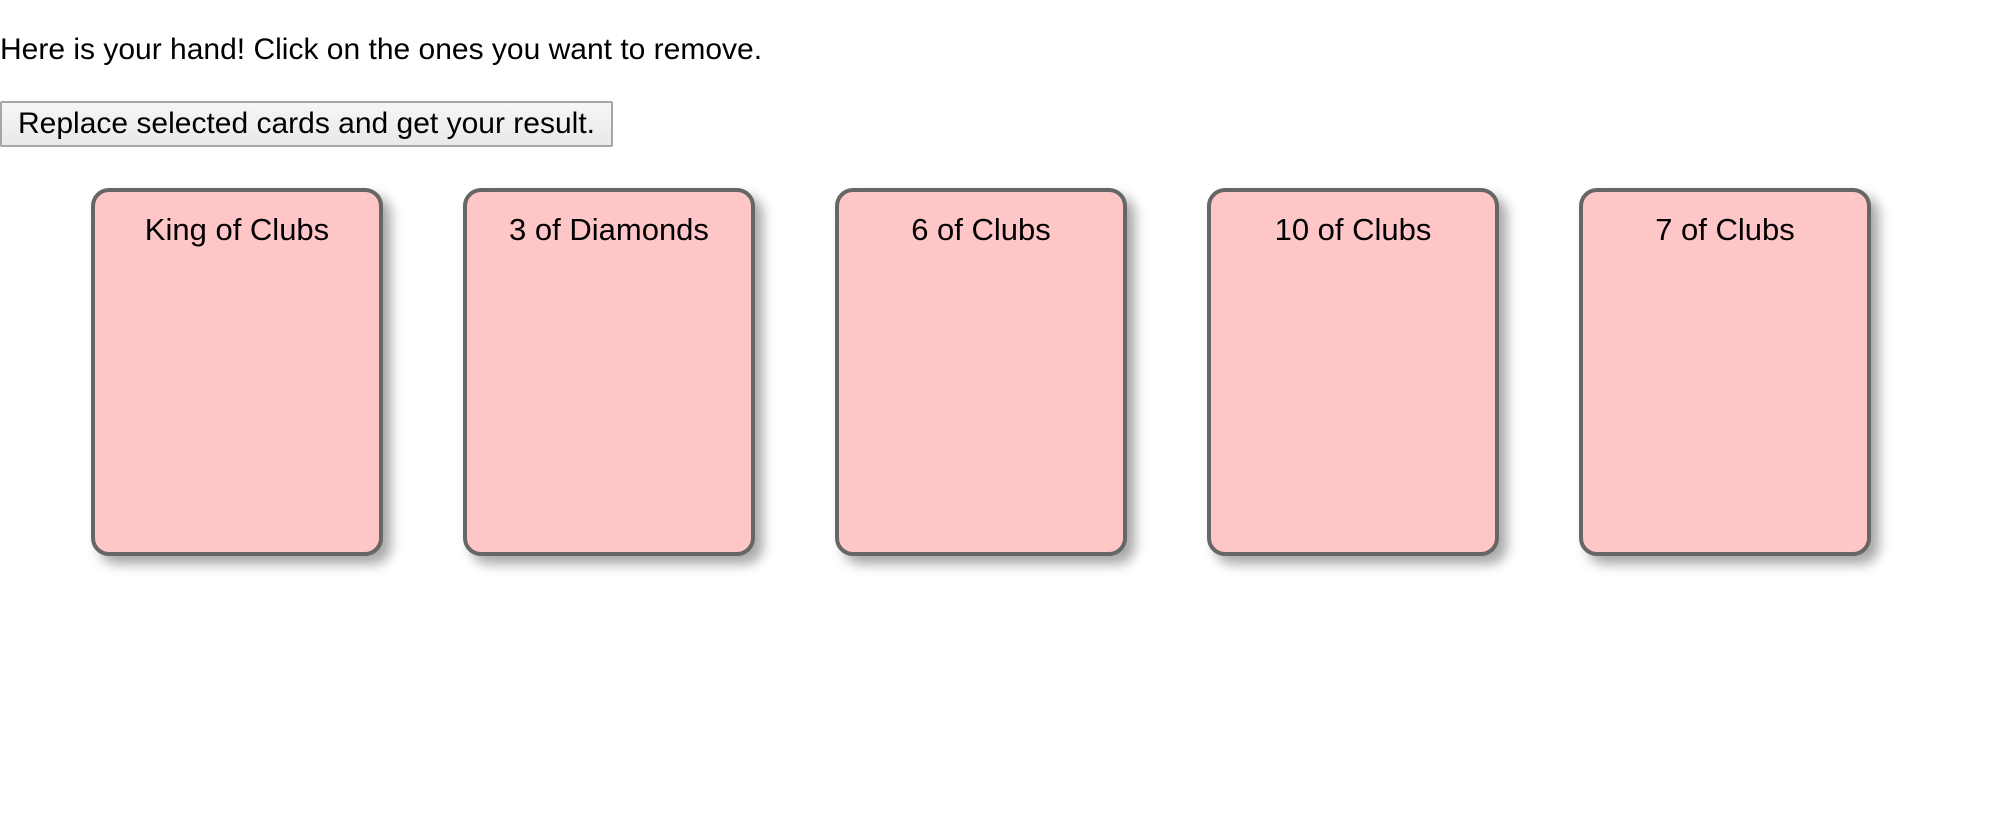 The image size is (2008, 818). What do you see at coordinates (609, 229) in the screenshot?
I see `card-label: 3 of Diamonds` at bounding box center [609, 229].